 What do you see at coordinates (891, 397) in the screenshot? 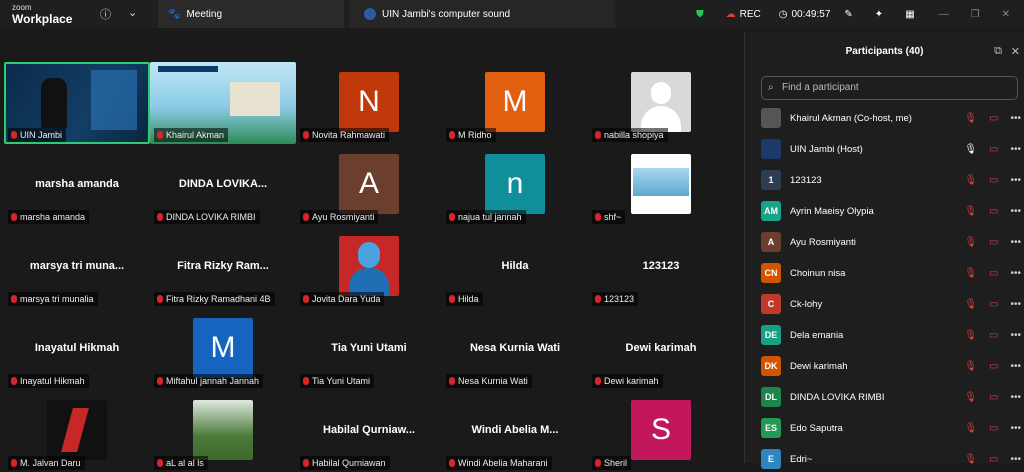
I see `participant-row: DL DINDA LOVIKA RIMBI 🎙 ▭ •••` at bounding box center [891, 397].